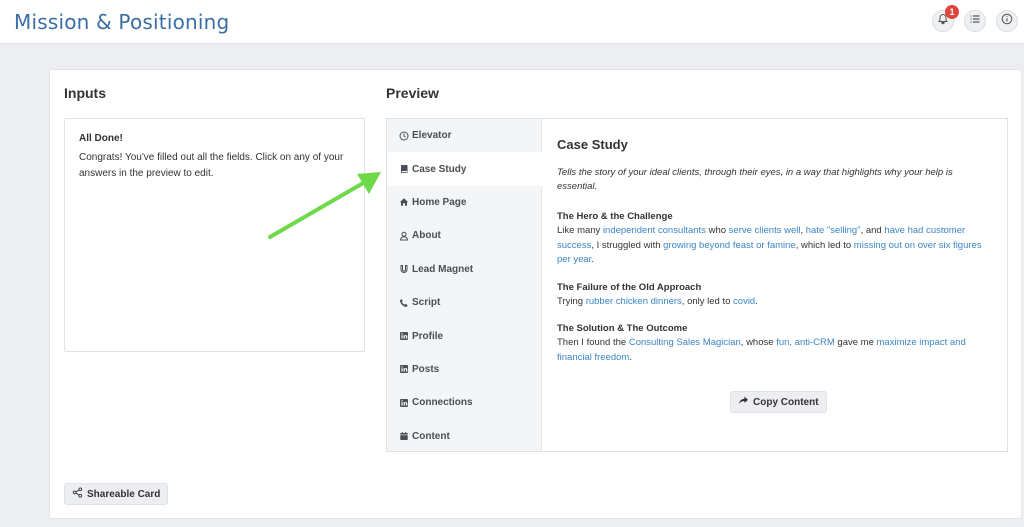 The width and height of the screenshot is (1024, 527). I want to click on tab-case-study: Case Study, so click(464, 169).